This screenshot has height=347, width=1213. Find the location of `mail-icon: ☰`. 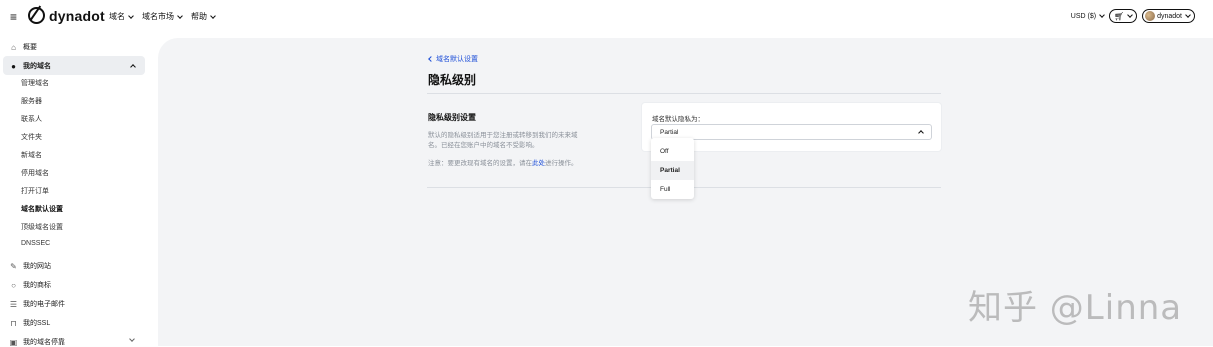

mail-icon: ☰ is located at coordinates (13, 304).